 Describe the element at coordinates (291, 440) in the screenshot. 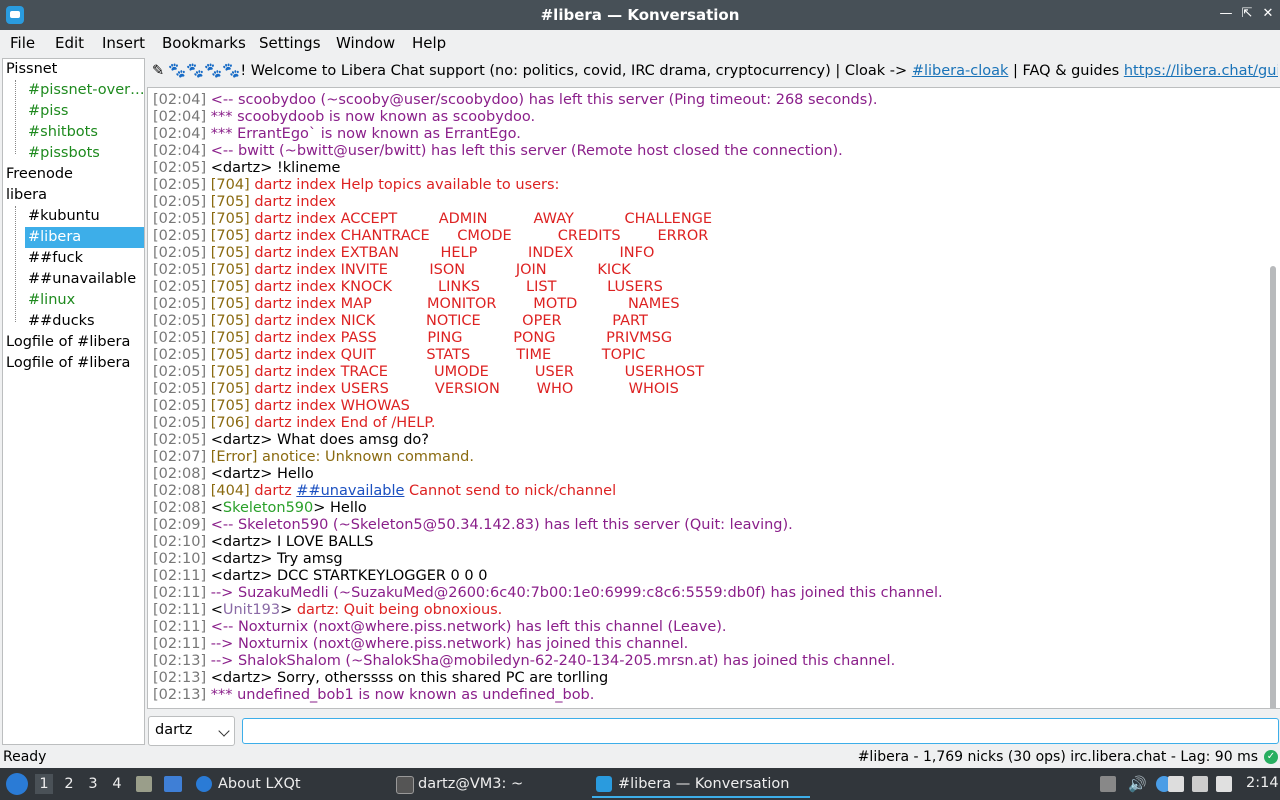

I see `chat-line: [02:05] <dartz> What does amsg do?` at that location.